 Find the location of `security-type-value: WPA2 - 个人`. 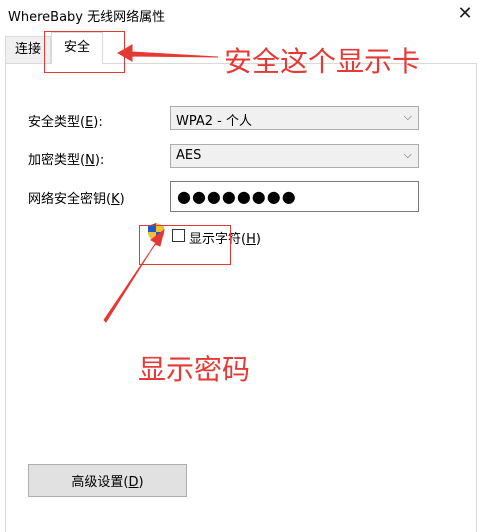

security-type-value: WPA2 - 个人 is located at coordinates (214, 121).